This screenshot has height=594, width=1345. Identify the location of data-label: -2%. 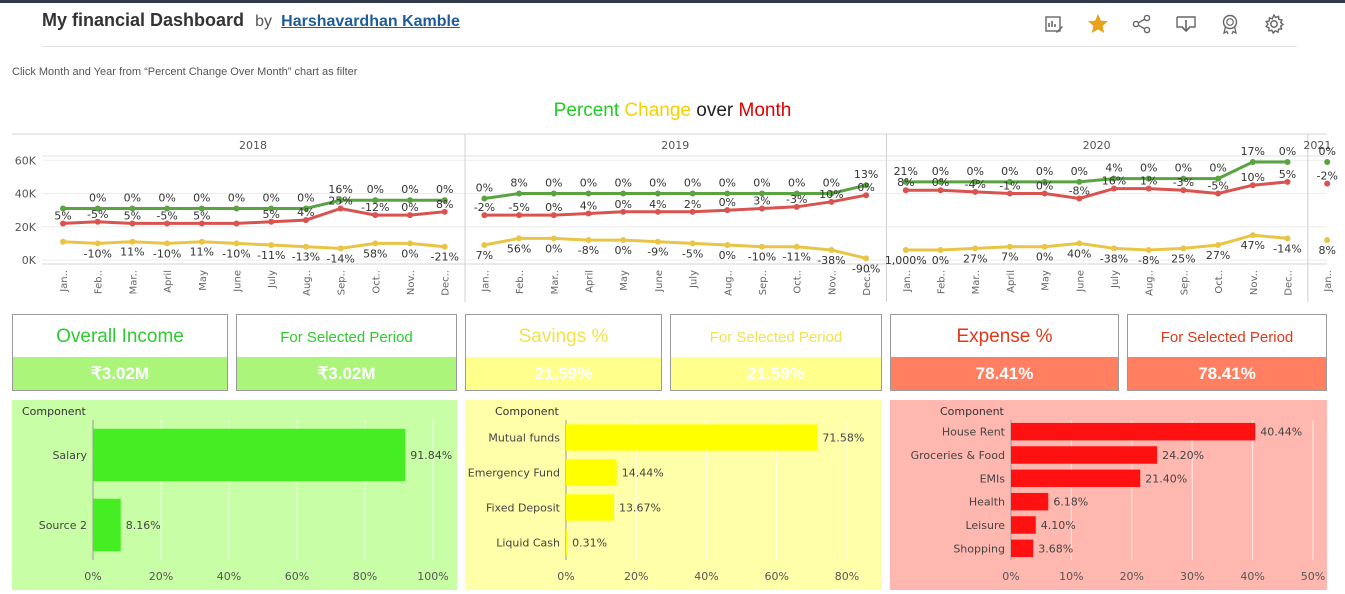
(1326, 176).